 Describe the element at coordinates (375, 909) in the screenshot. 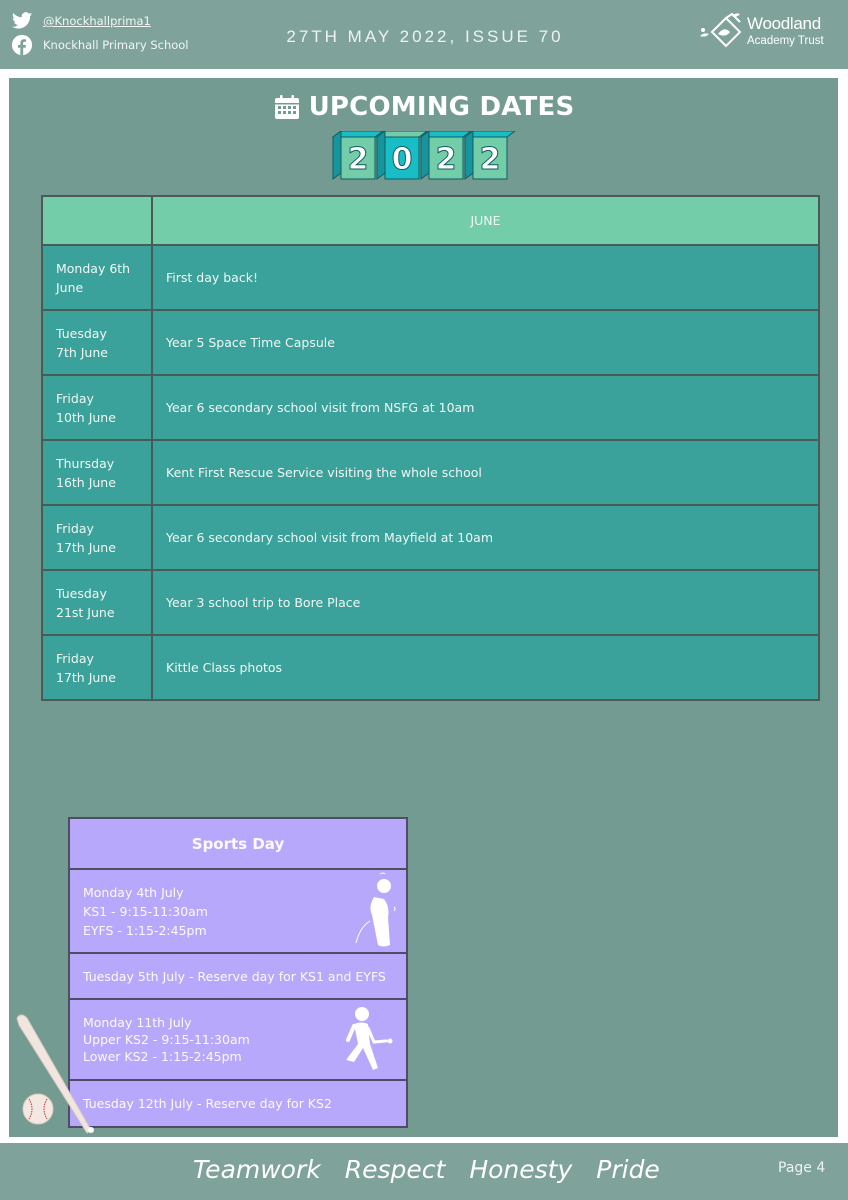

I see `sack-race-figure-icon` at that location.